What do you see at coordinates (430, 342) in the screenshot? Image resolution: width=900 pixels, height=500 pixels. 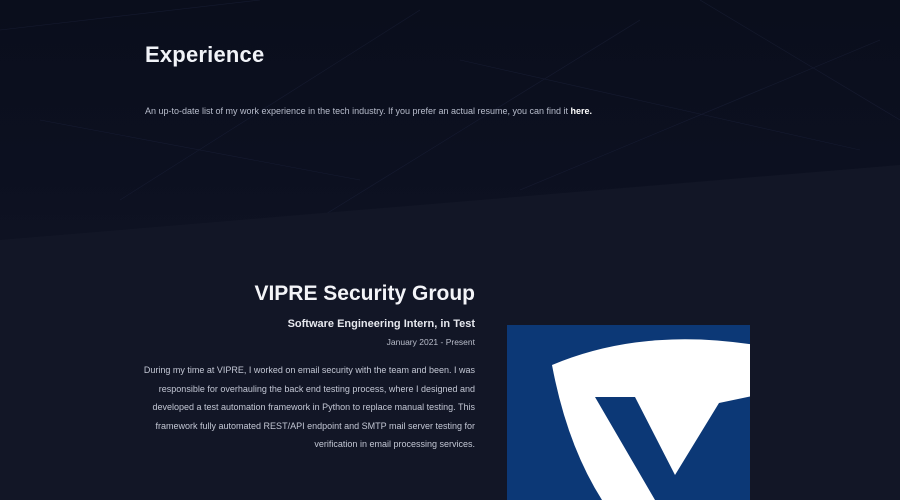 I see `job-dates: January 2021 - Present` at bounding box center [430, 342].